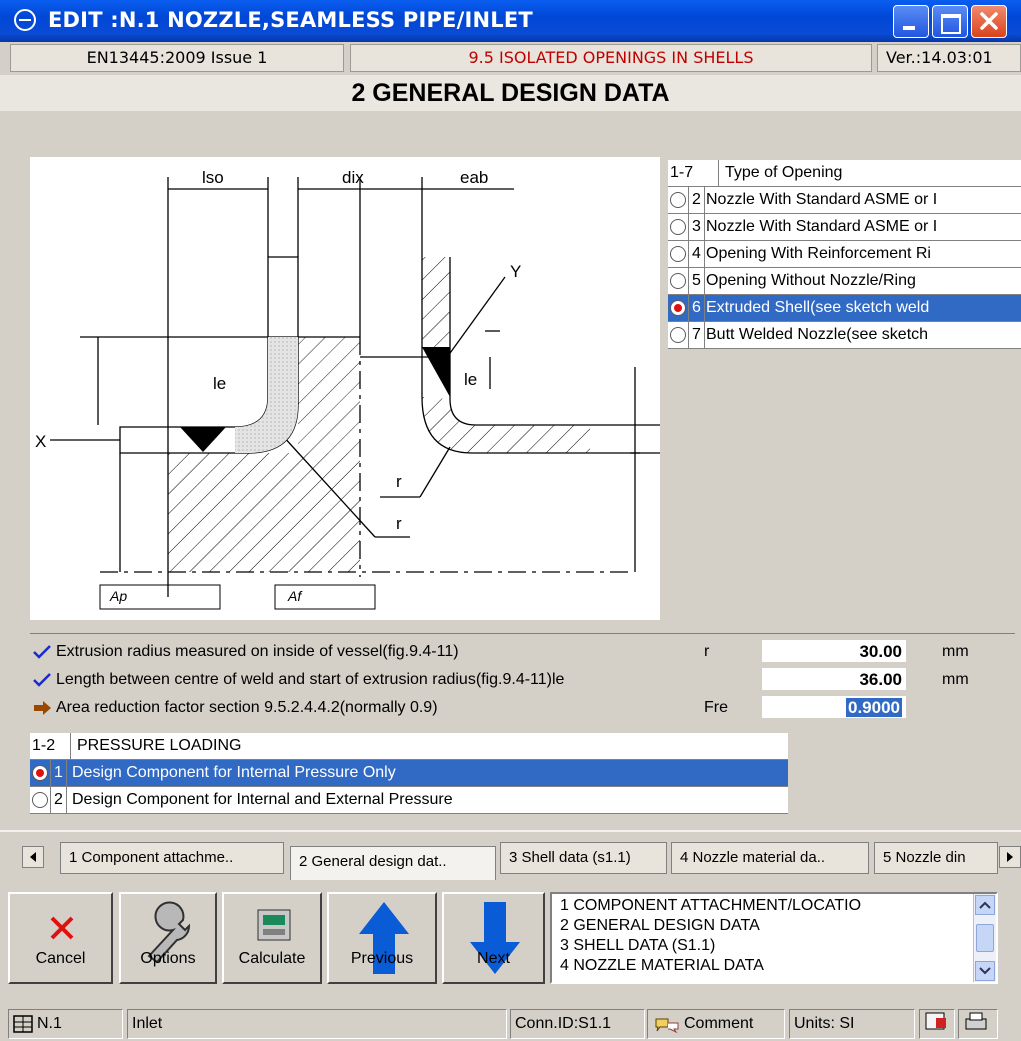 This screenshot has height=1041, width=1021. What do you see at coordinates (42, 652) in the screenshot?
I see `check-icon` at bounding box center [42, 652].